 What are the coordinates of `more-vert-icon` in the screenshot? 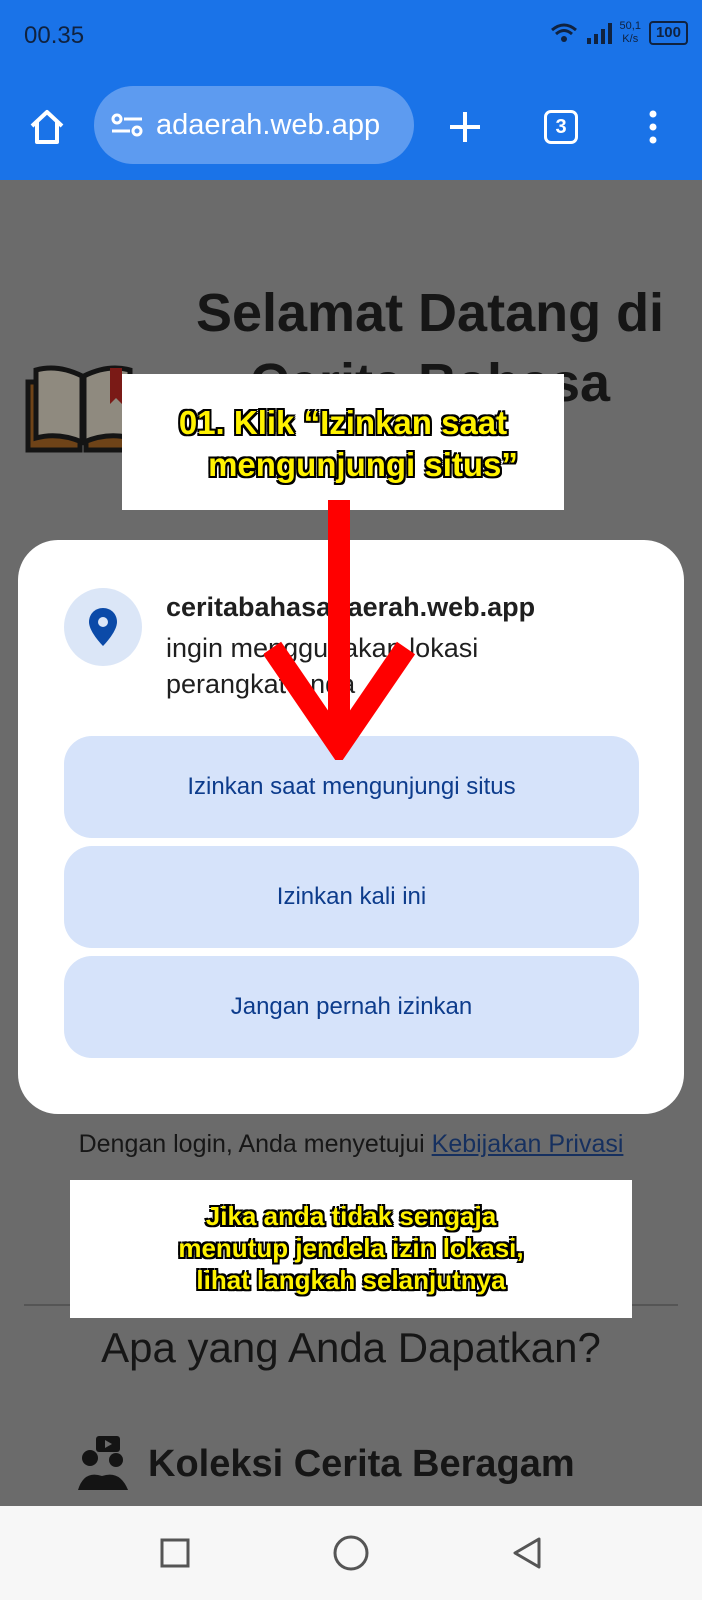 It's located at (653, 127).